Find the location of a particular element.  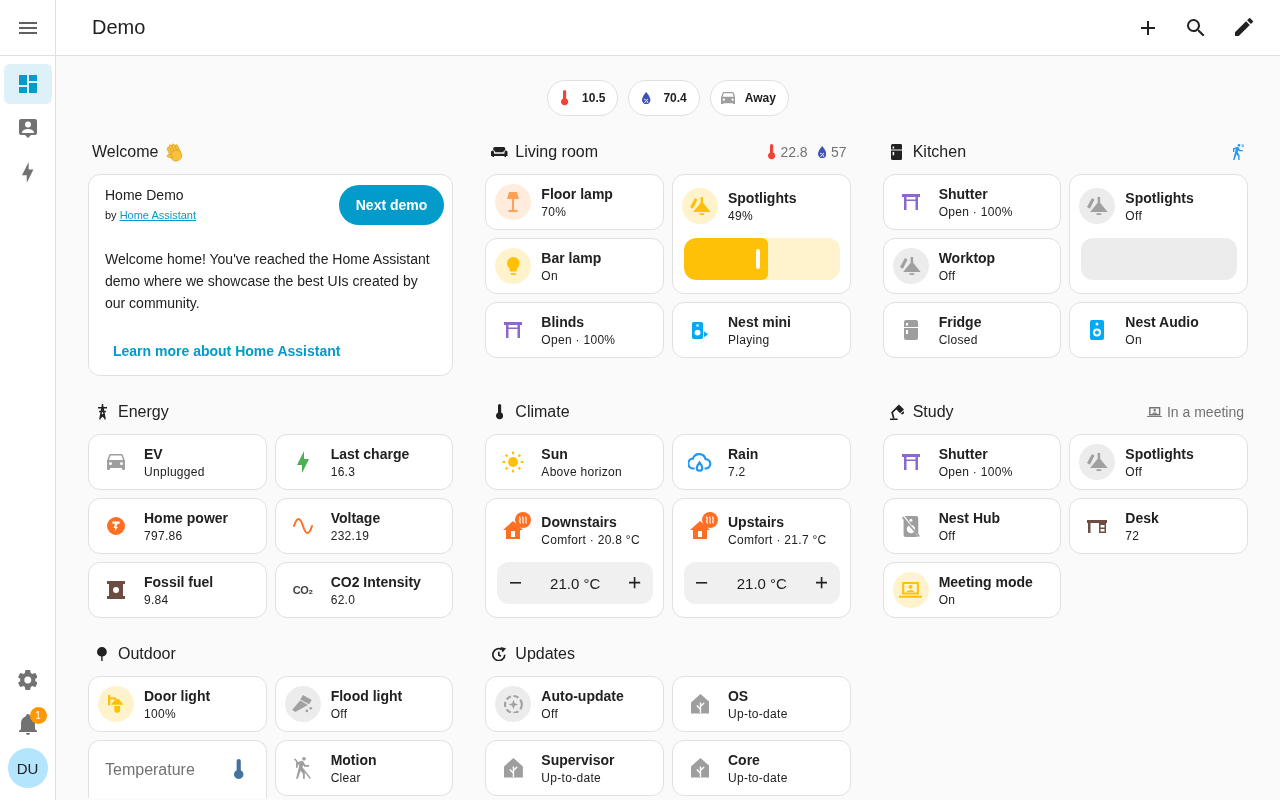

entity-tile: Door light 100% is located at coordinates (177, 704).